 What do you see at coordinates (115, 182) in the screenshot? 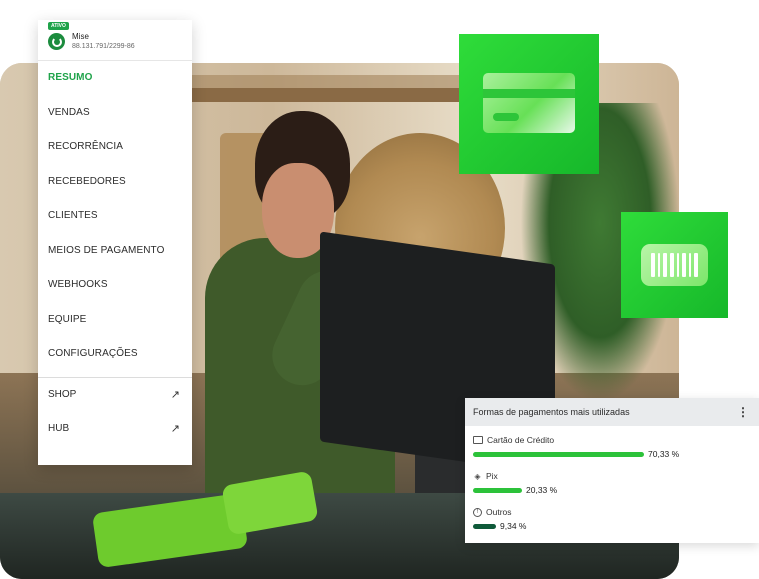
I see `sidebar-item-recebedores: RECEBEDORES` at bounding box center [115, 182].